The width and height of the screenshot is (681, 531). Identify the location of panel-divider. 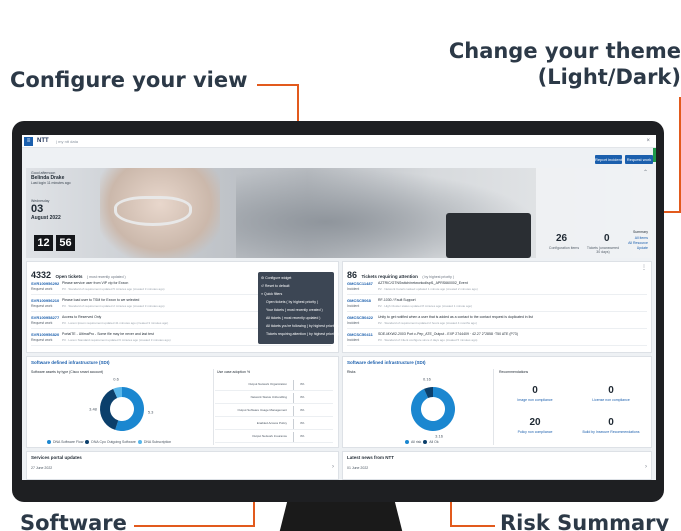
(493, 407).